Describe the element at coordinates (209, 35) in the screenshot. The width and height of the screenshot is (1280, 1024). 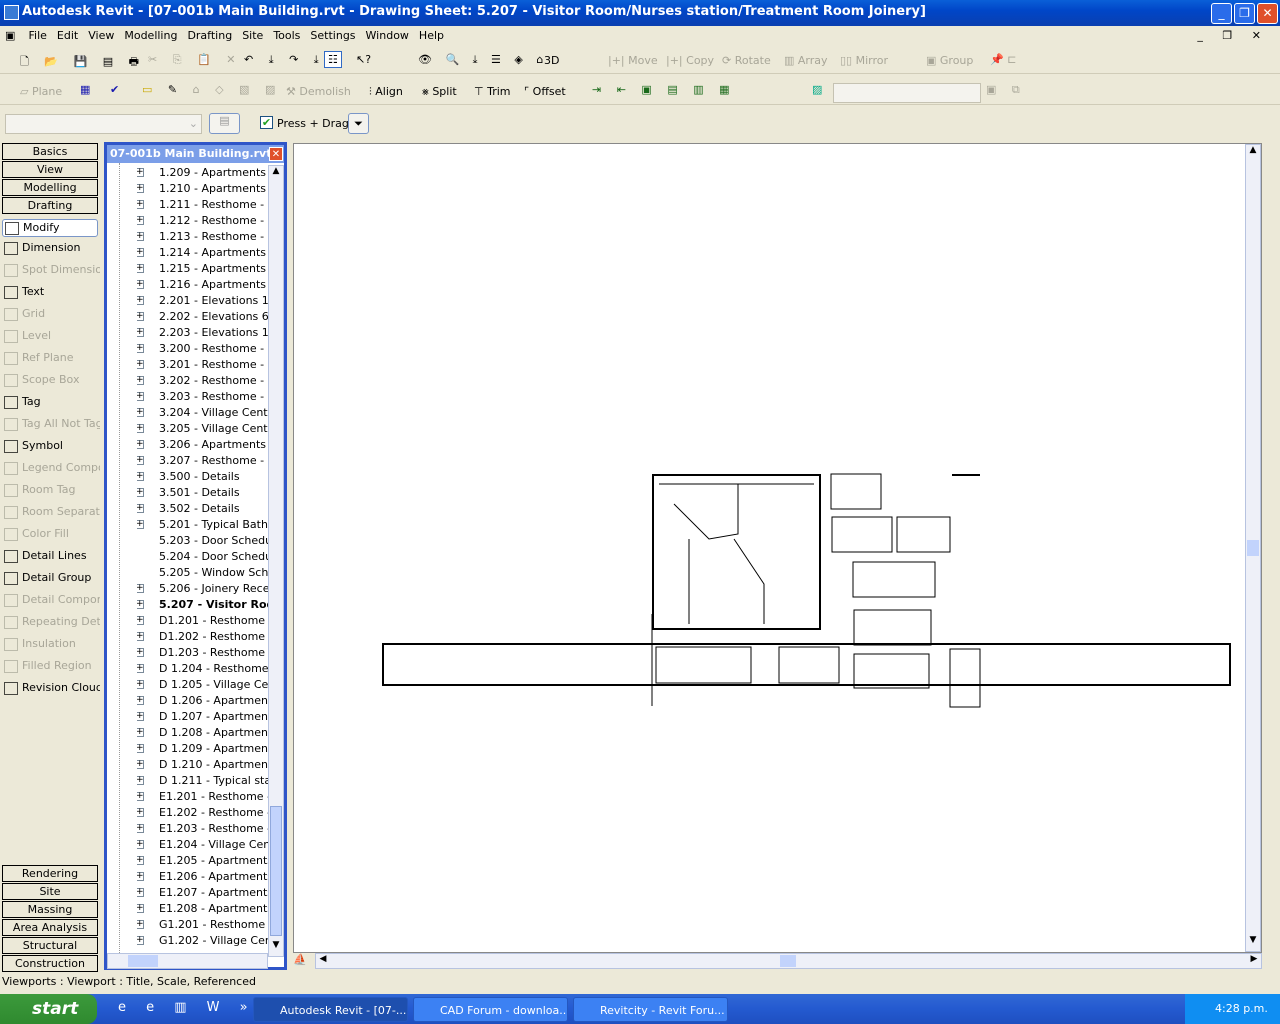
I see `menu-drafting: Drafting` at that location.